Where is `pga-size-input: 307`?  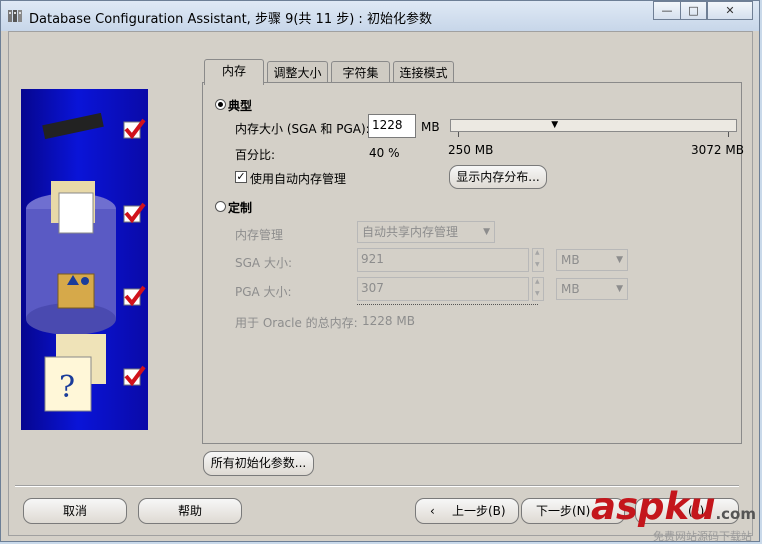
pga-size-input: 307 is located at coordinates (443, 289).